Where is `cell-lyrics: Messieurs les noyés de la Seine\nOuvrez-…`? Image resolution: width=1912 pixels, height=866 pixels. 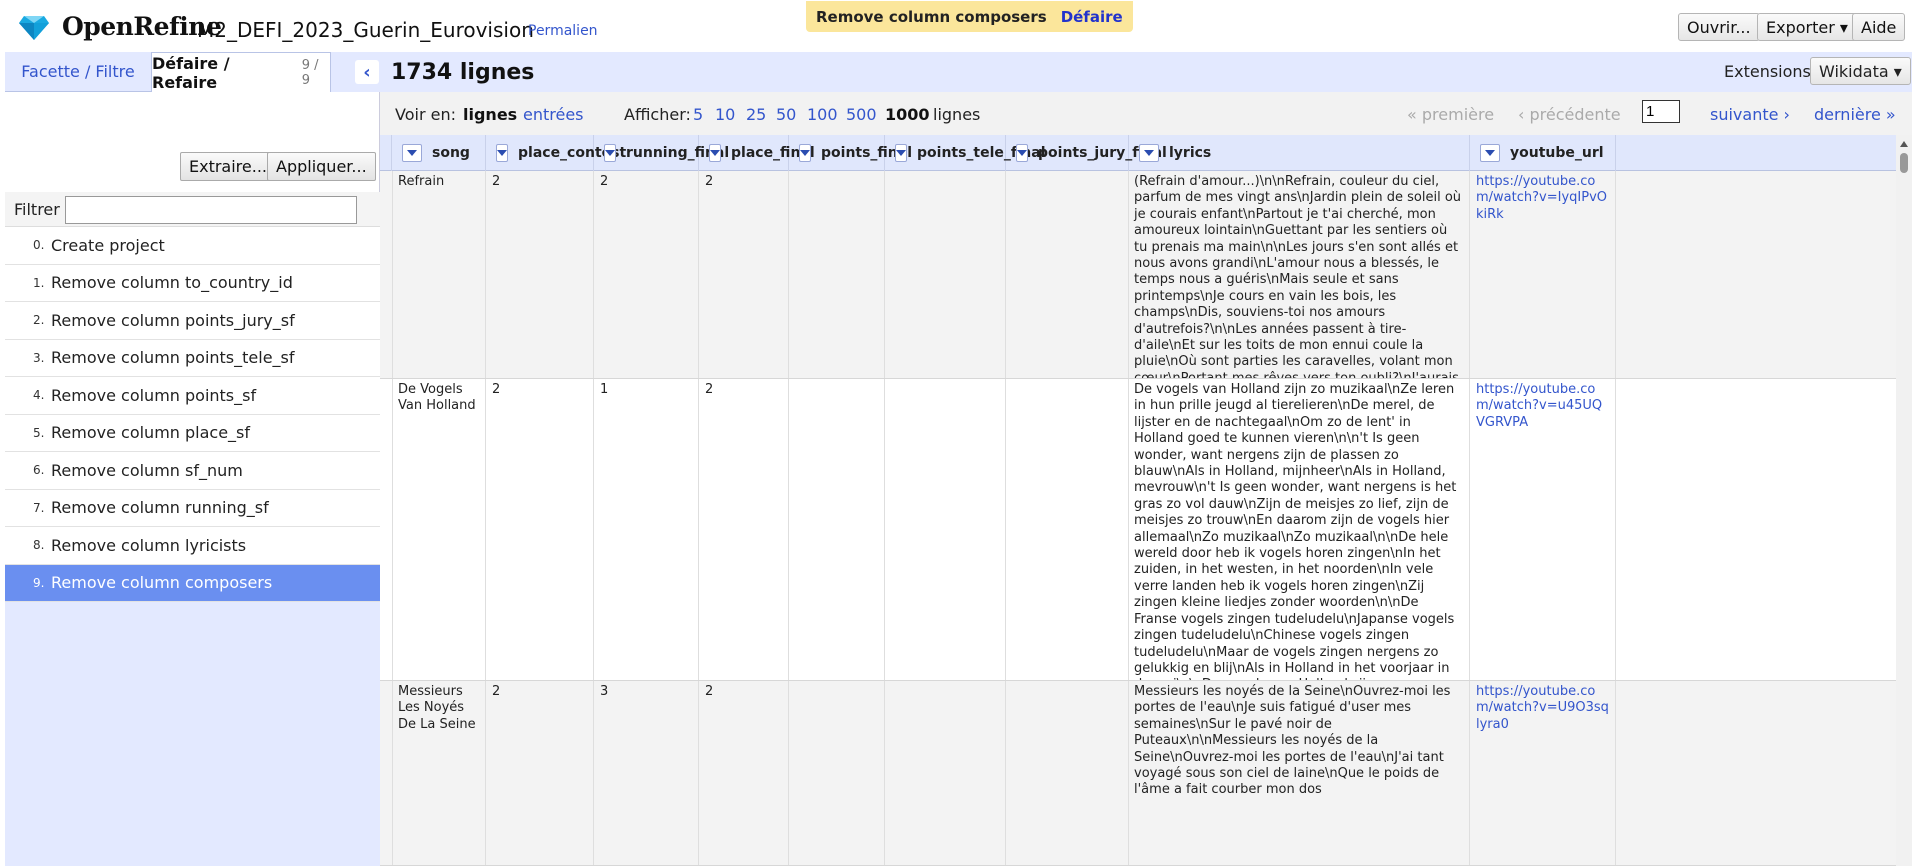
cell-lyrics: Messieurs les noyés de la Seine\nOuvrez-… is located at coordinates (1299, 773).